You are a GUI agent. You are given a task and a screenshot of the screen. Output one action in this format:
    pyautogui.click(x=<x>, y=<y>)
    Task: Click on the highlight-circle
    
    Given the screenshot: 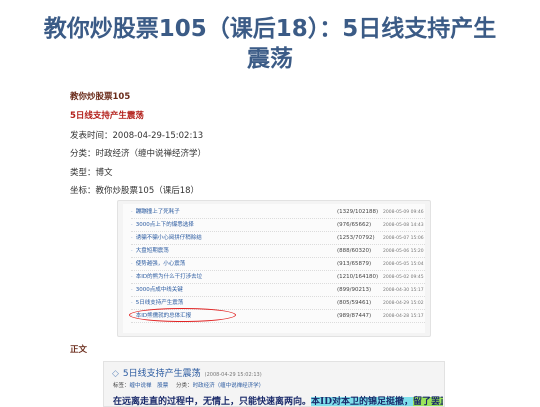 What is the action you would take?
    pyautogui.click(x=182, y=315)
    